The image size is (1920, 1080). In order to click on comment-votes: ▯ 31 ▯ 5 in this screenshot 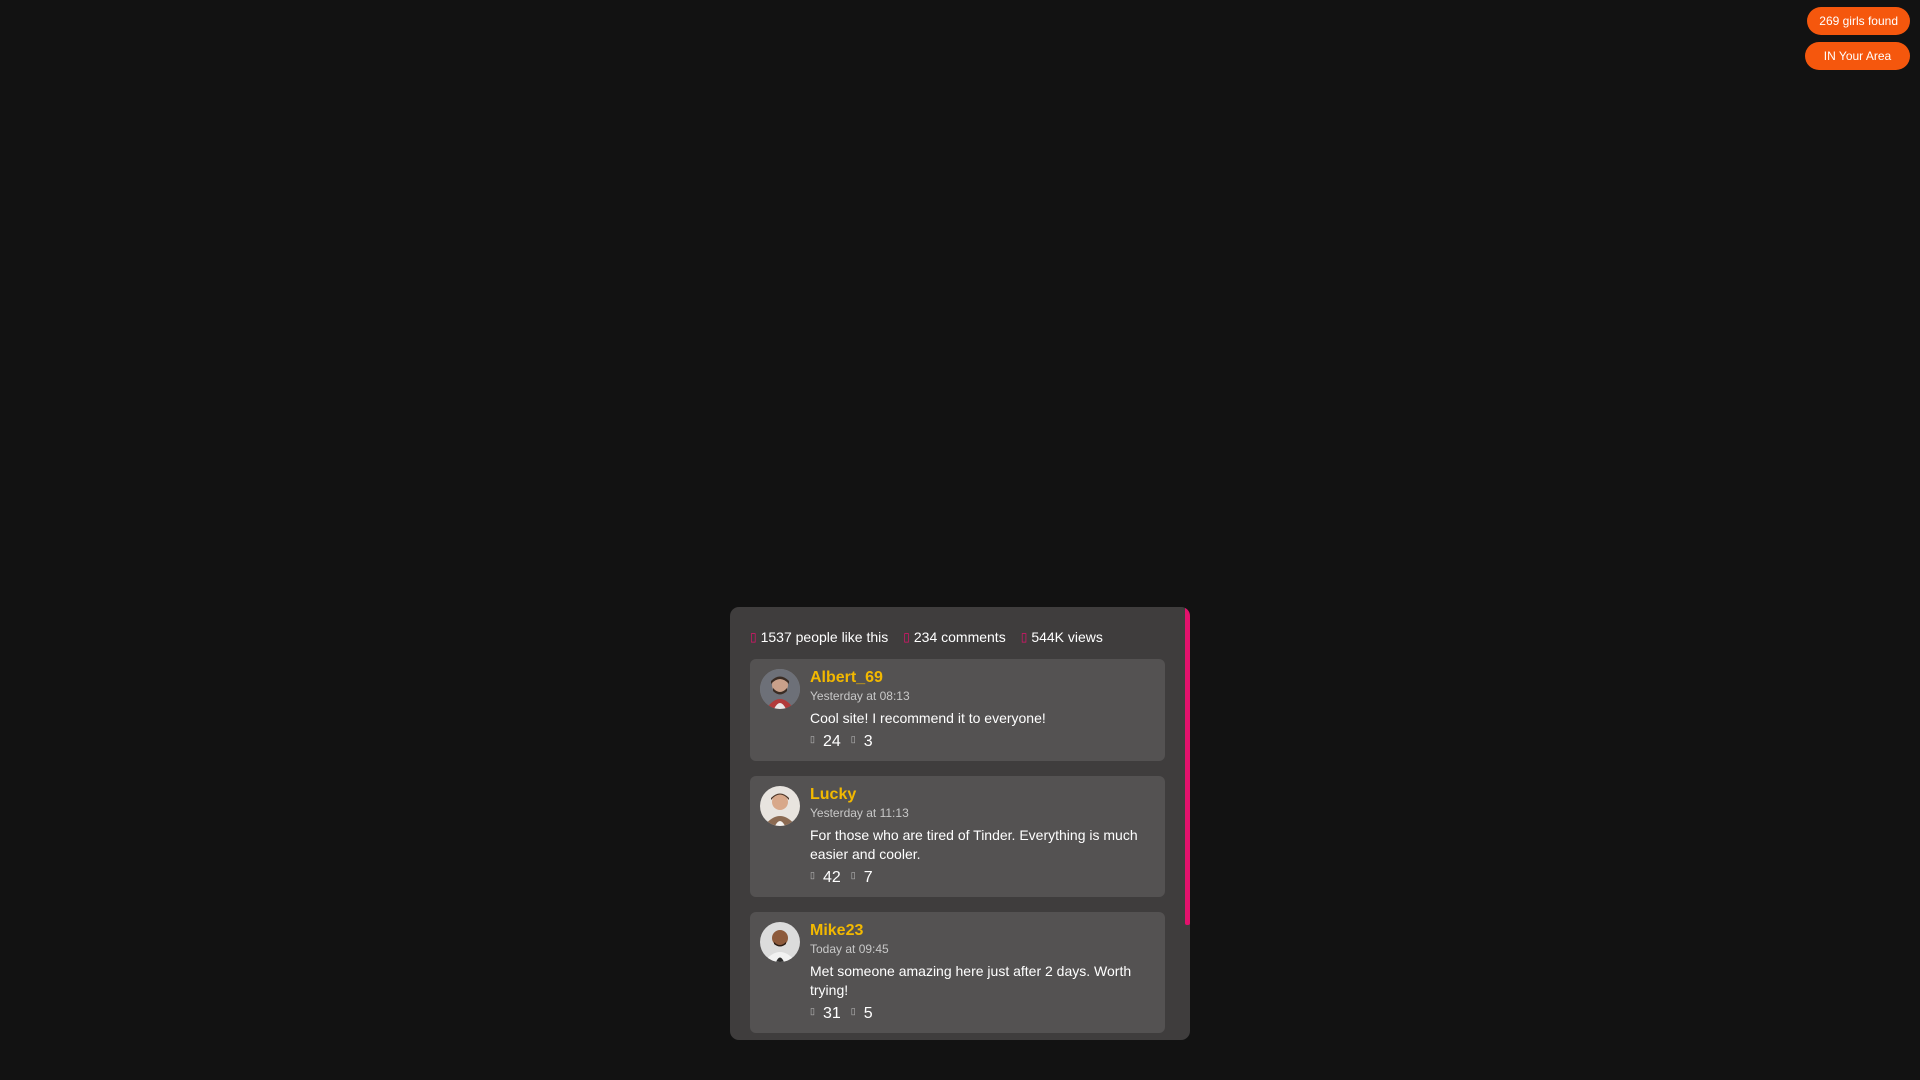, I will do `click(982, 1014)`.